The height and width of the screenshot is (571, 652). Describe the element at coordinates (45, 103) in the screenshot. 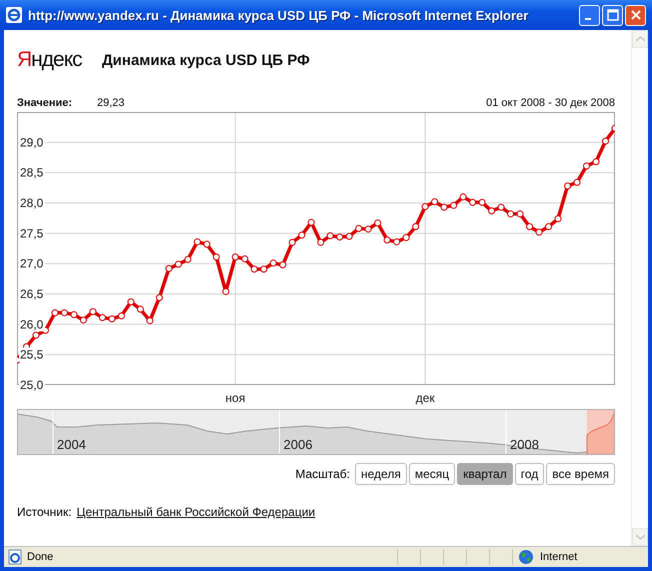

I see `value-label: Значение:` at that location.